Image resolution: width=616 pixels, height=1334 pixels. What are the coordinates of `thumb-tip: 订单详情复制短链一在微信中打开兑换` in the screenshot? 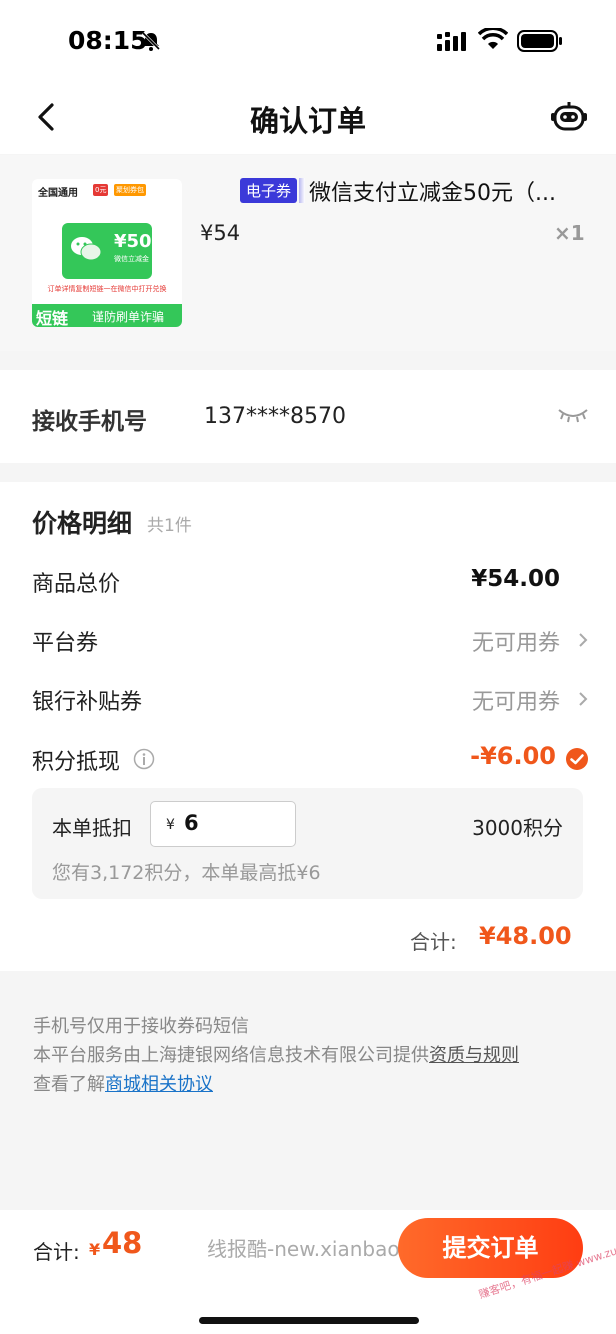 It's located at (107, 289).